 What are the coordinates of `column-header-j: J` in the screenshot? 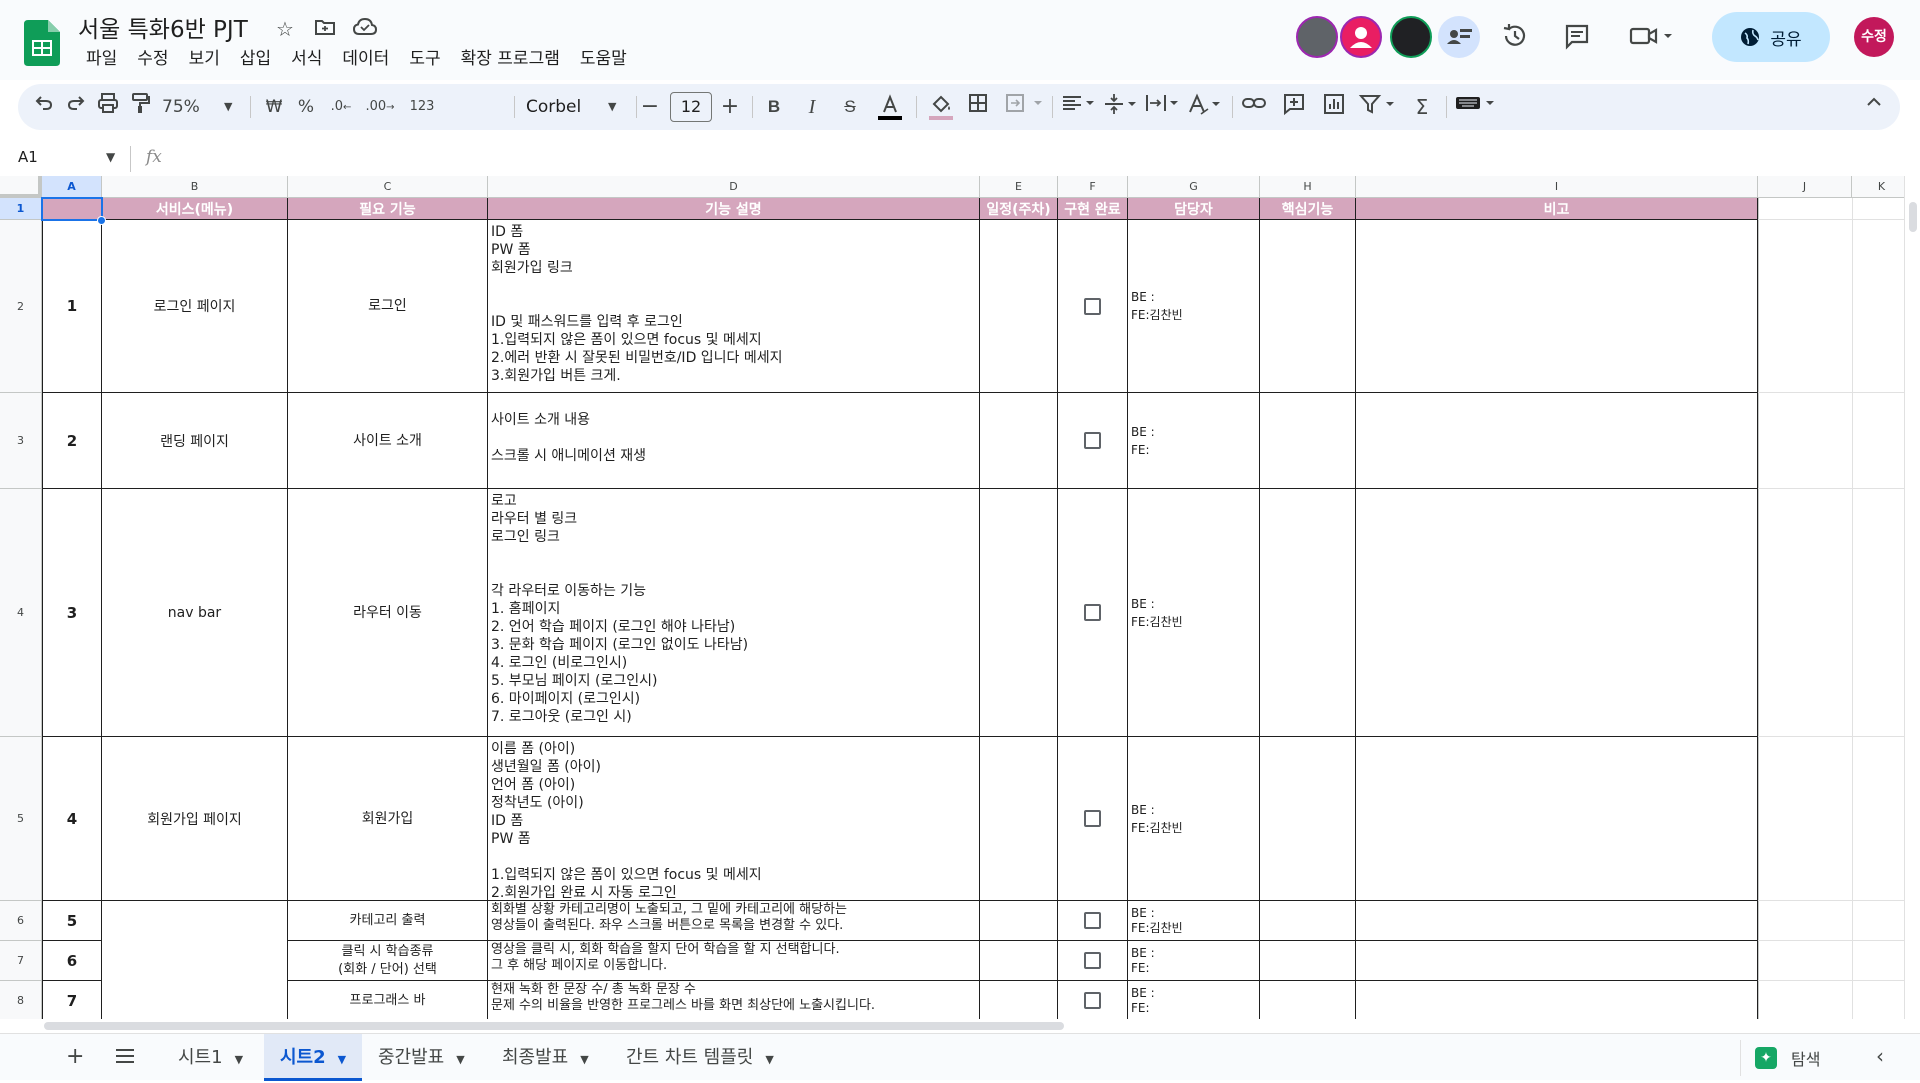 It's located at (1805, 187).